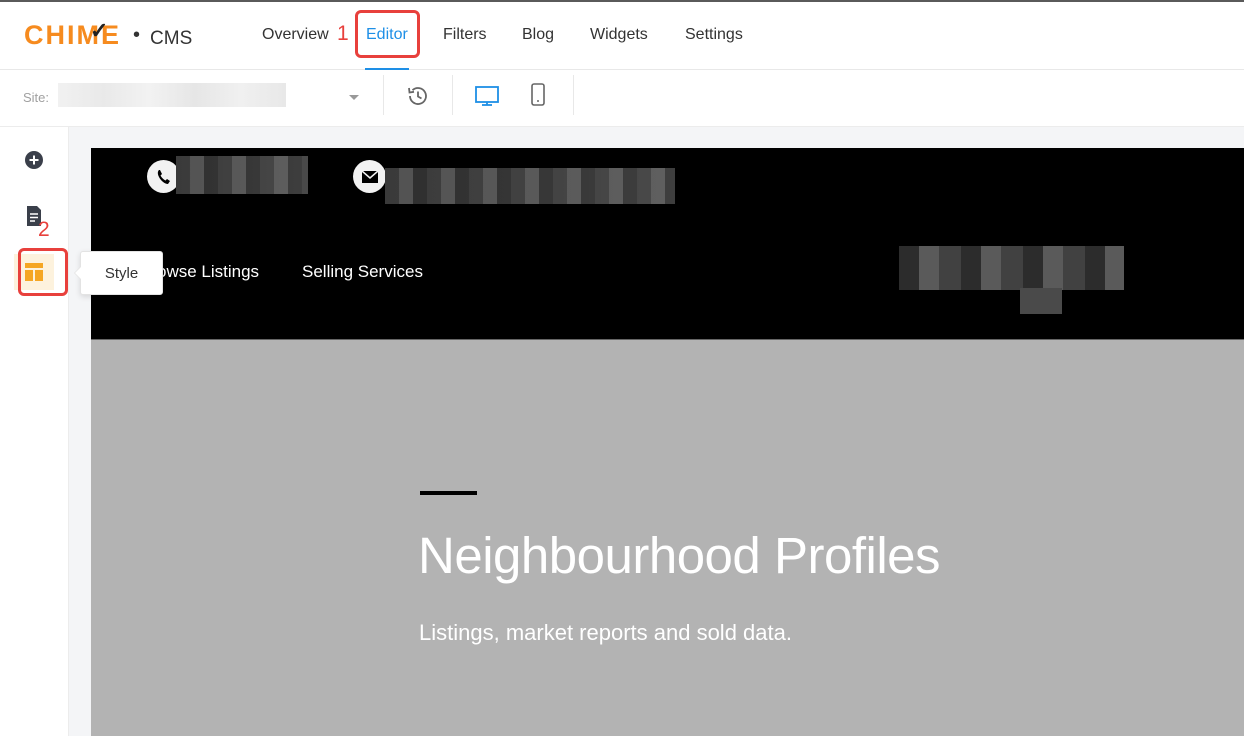 This screenshot has width=1244, height=736. I want to click on nav-widgets: Widgets, so click(619, 35).